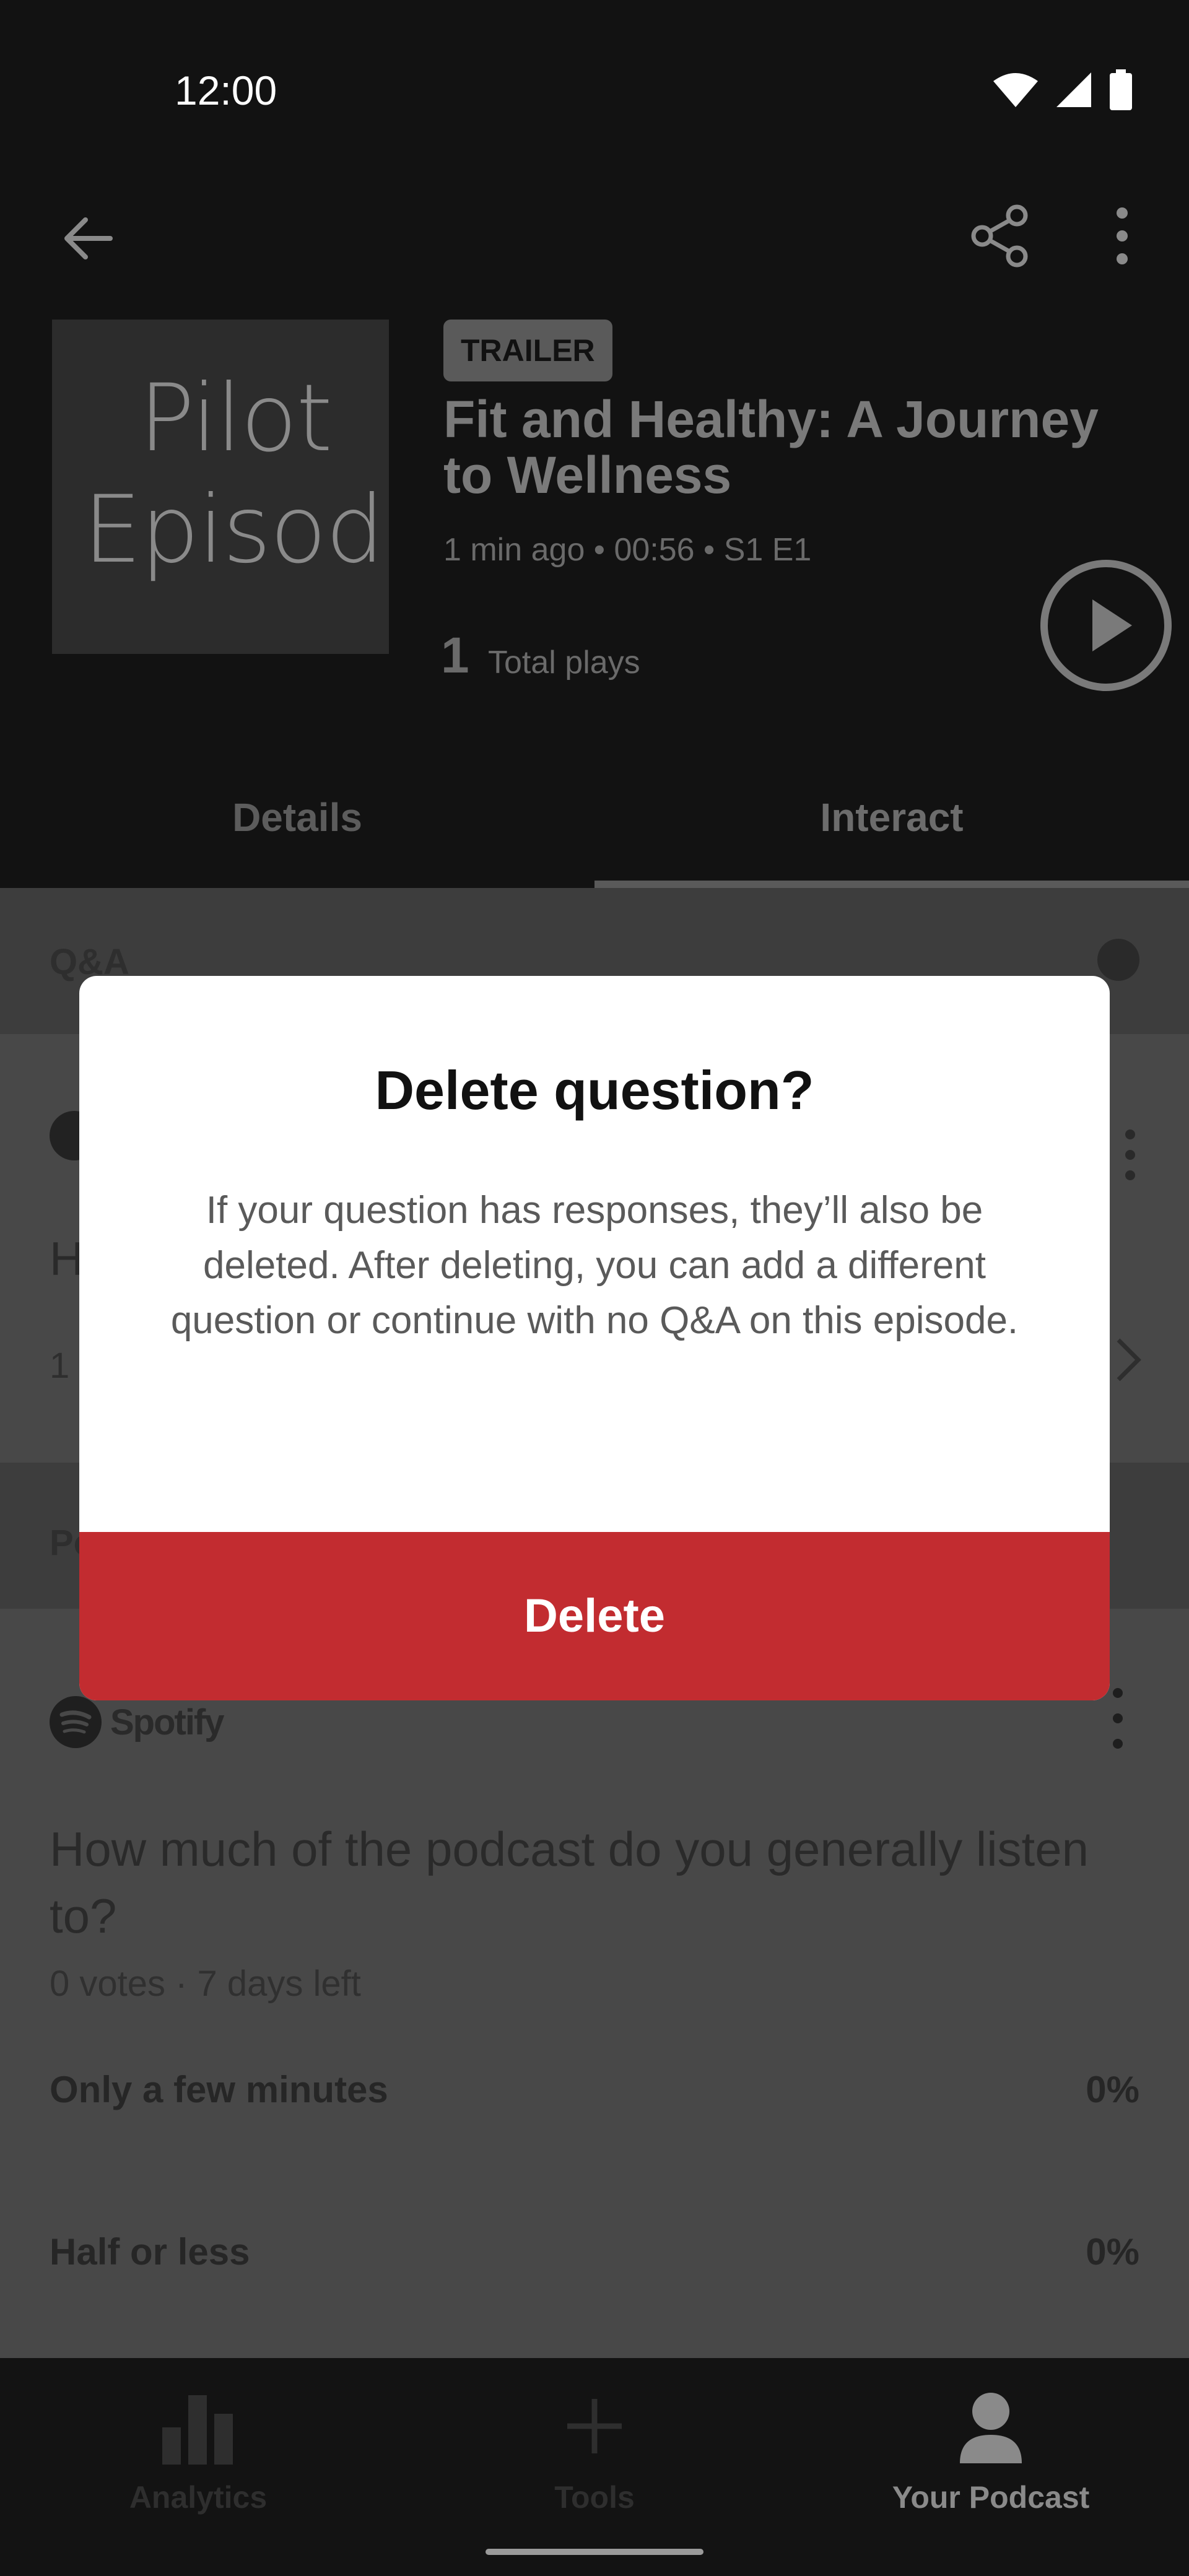 This screenshot has width=1189, height=2576. Describe the element at coordinates (594, 1090) in the screenshot. I see `dialog-title: Delete question?` at that location.